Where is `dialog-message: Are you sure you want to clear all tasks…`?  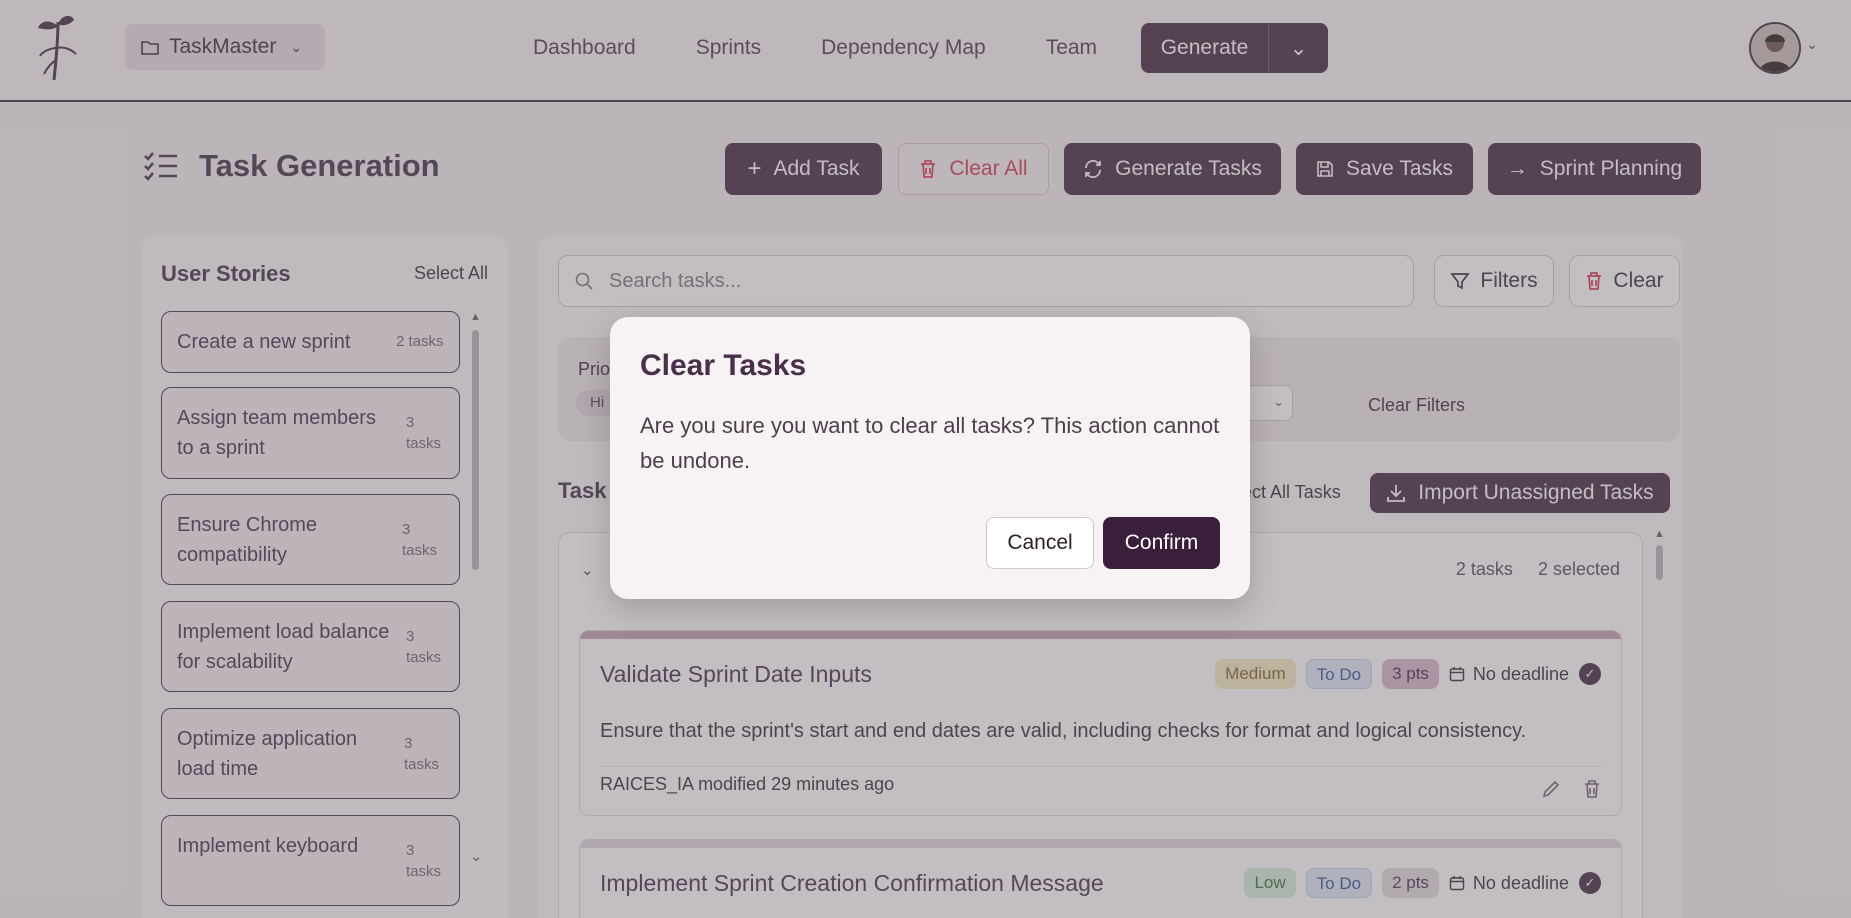 dialog-message: Are you sure you want to clear all tasks… is located at coordinates (930, 443).